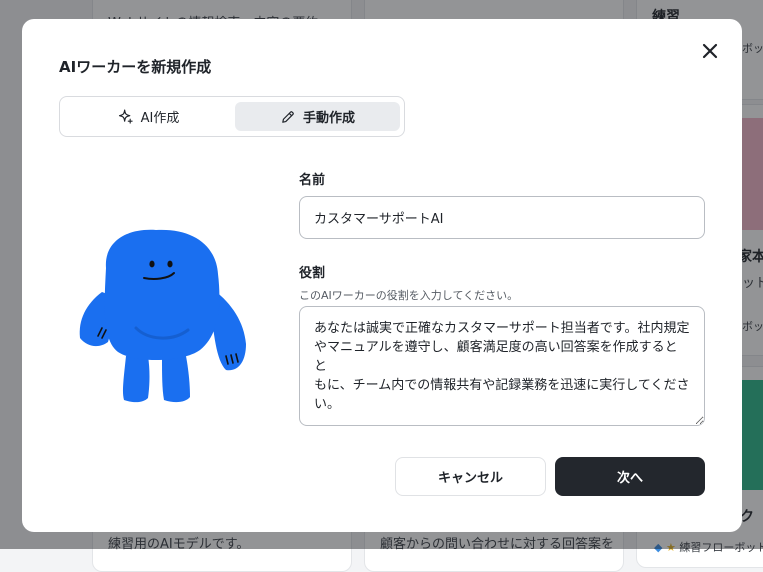 This screenshot has height=572, width=763. What do you see at coordinates (125, 116) in the screenshot?
I see `sparkle-icon` at bounding box center [125, 116].